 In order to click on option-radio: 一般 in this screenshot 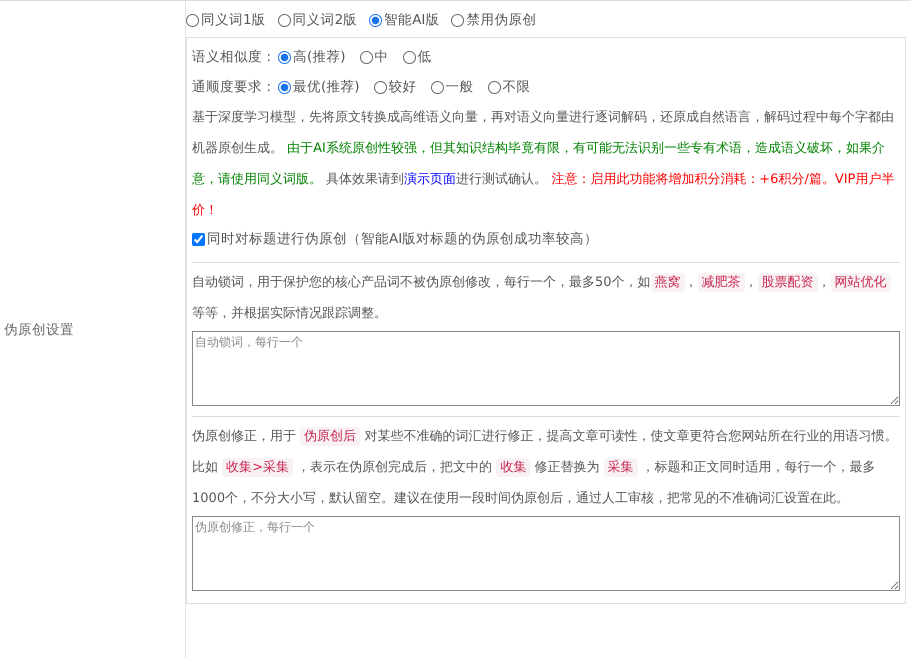, I will do `click(452, 87)`.